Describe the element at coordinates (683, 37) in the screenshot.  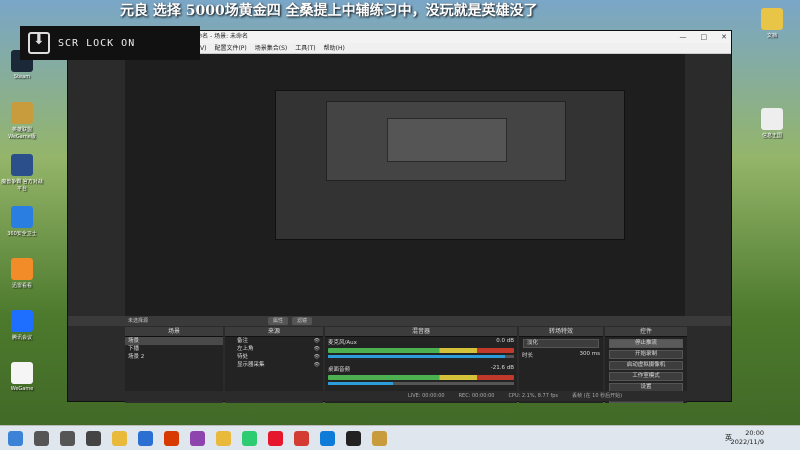
I see `minimize-button: —` at that location.